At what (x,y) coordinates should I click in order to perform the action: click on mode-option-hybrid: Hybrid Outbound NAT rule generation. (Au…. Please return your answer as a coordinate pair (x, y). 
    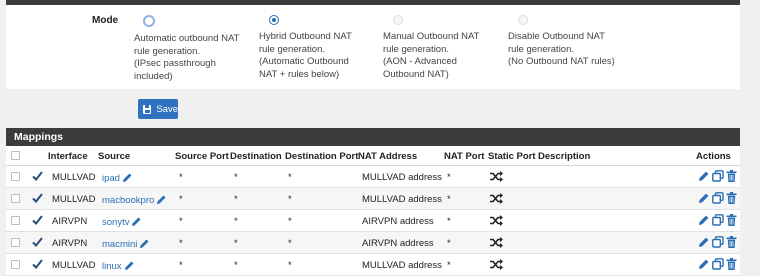
    Looking at the image, I should click on (319, 48).